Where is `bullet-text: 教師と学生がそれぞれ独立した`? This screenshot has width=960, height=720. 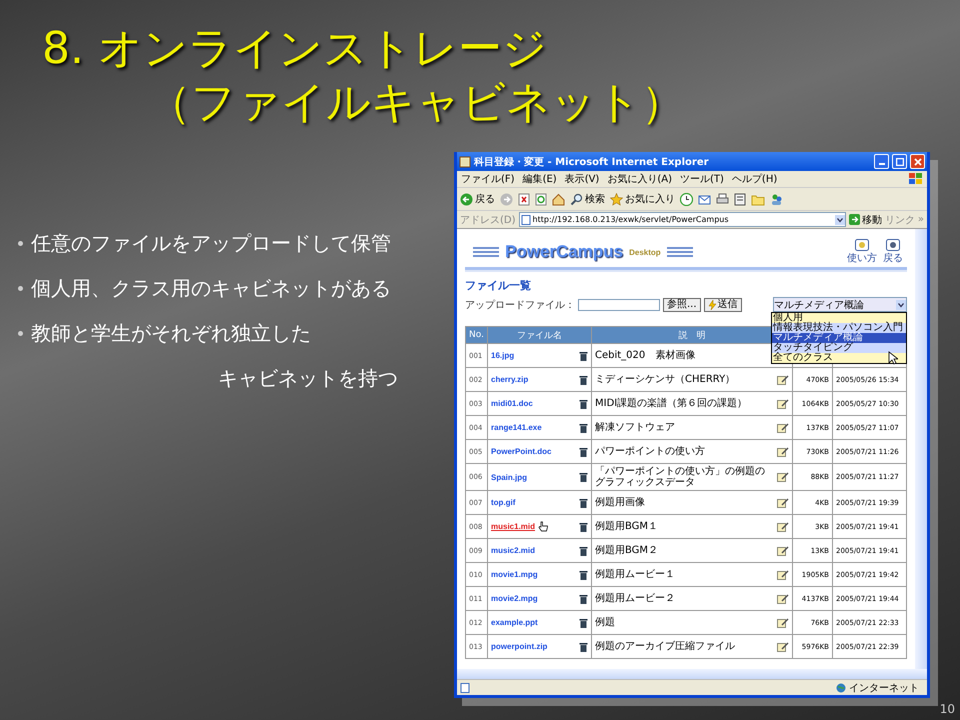
bullet-text: 教師と学生がそれぞれ独立した is located at coordinates (171, 333).